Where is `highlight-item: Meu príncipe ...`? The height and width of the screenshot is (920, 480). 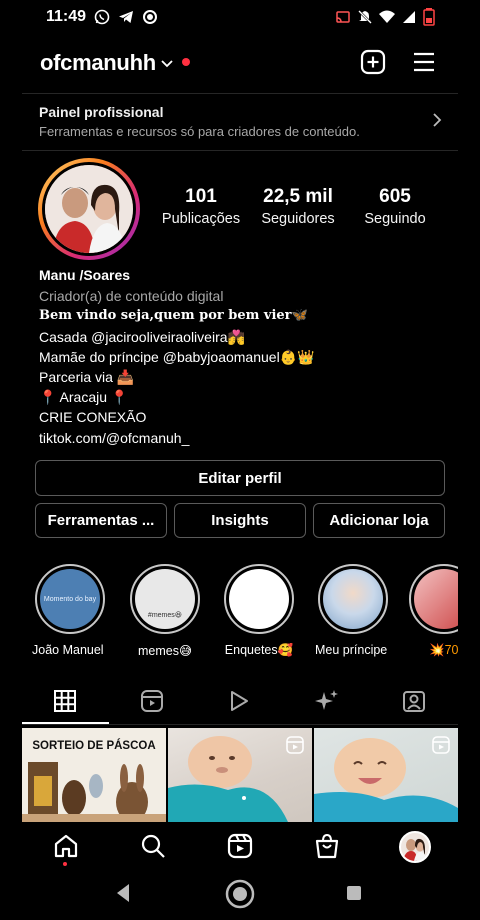
highlight-item: Meu príncipe ... is located at coordinates (353, 610).